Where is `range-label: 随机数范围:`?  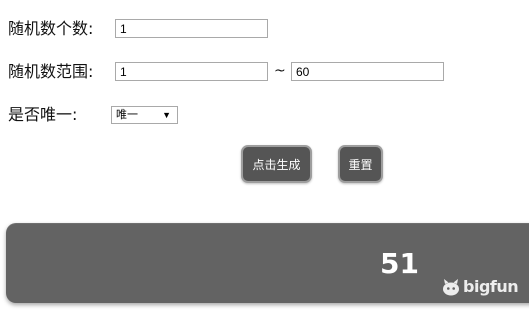
range-label: 随机数范围: is located at coordinates (51, 71).